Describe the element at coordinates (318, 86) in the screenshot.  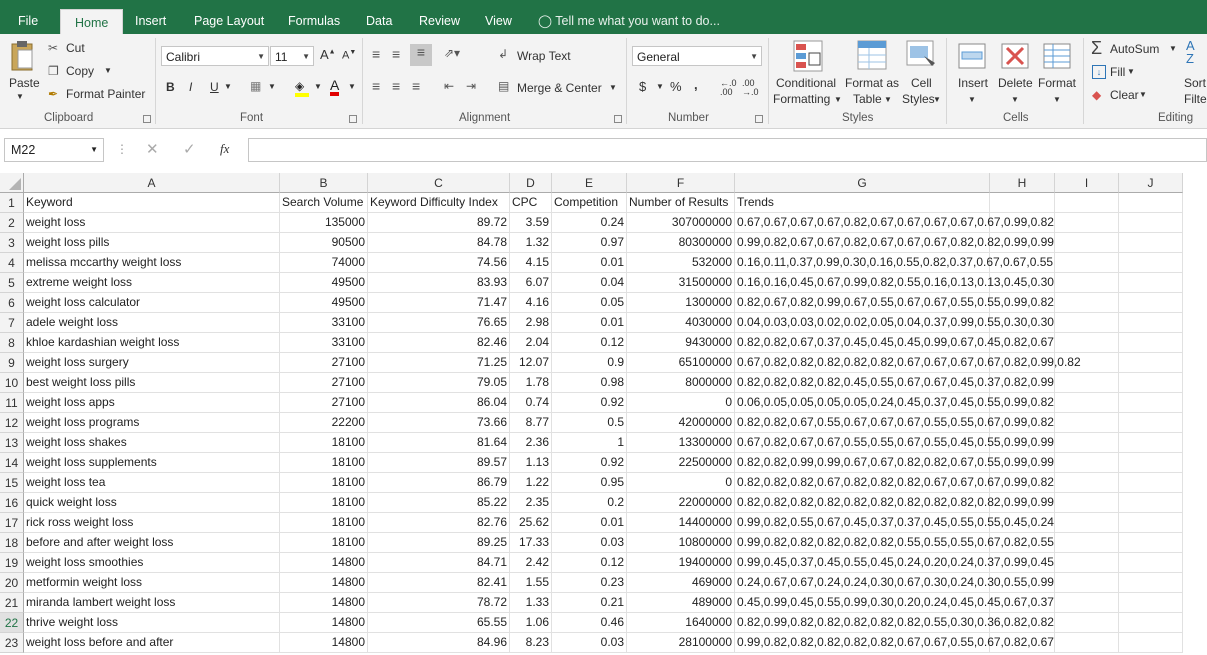
I see `fill-color-dropdown-icon: ▼` at that location.